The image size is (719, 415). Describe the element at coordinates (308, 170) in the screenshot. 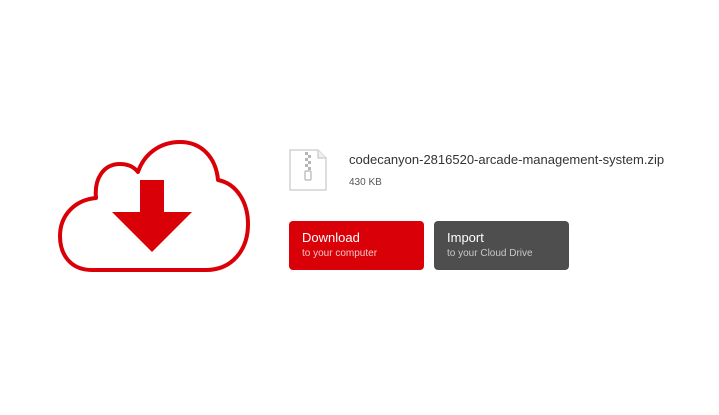

I see `zip-file-icon` at that location.